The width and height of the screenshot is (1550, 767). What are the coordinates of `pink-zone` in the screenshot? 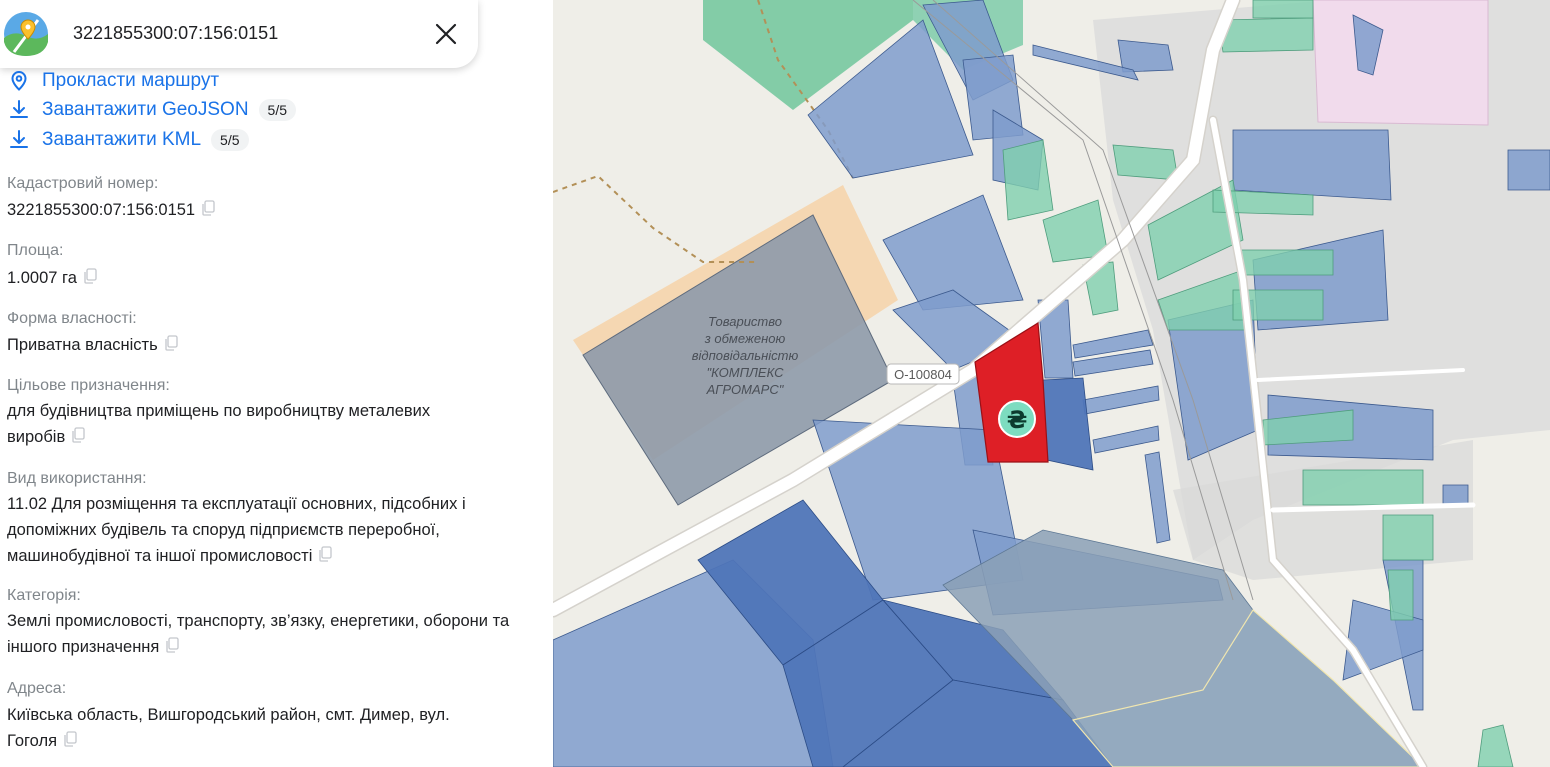 It's located at (1400, 63).